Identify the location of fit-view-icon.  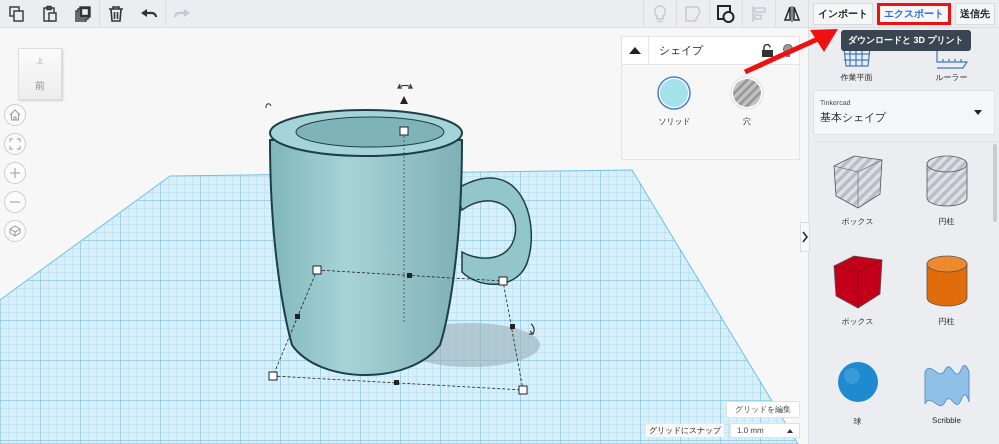
(15, 144).